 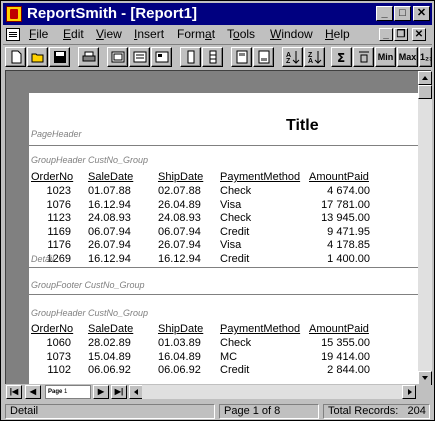 I want to click on scroll-right-button, so click(x=409, y=392).